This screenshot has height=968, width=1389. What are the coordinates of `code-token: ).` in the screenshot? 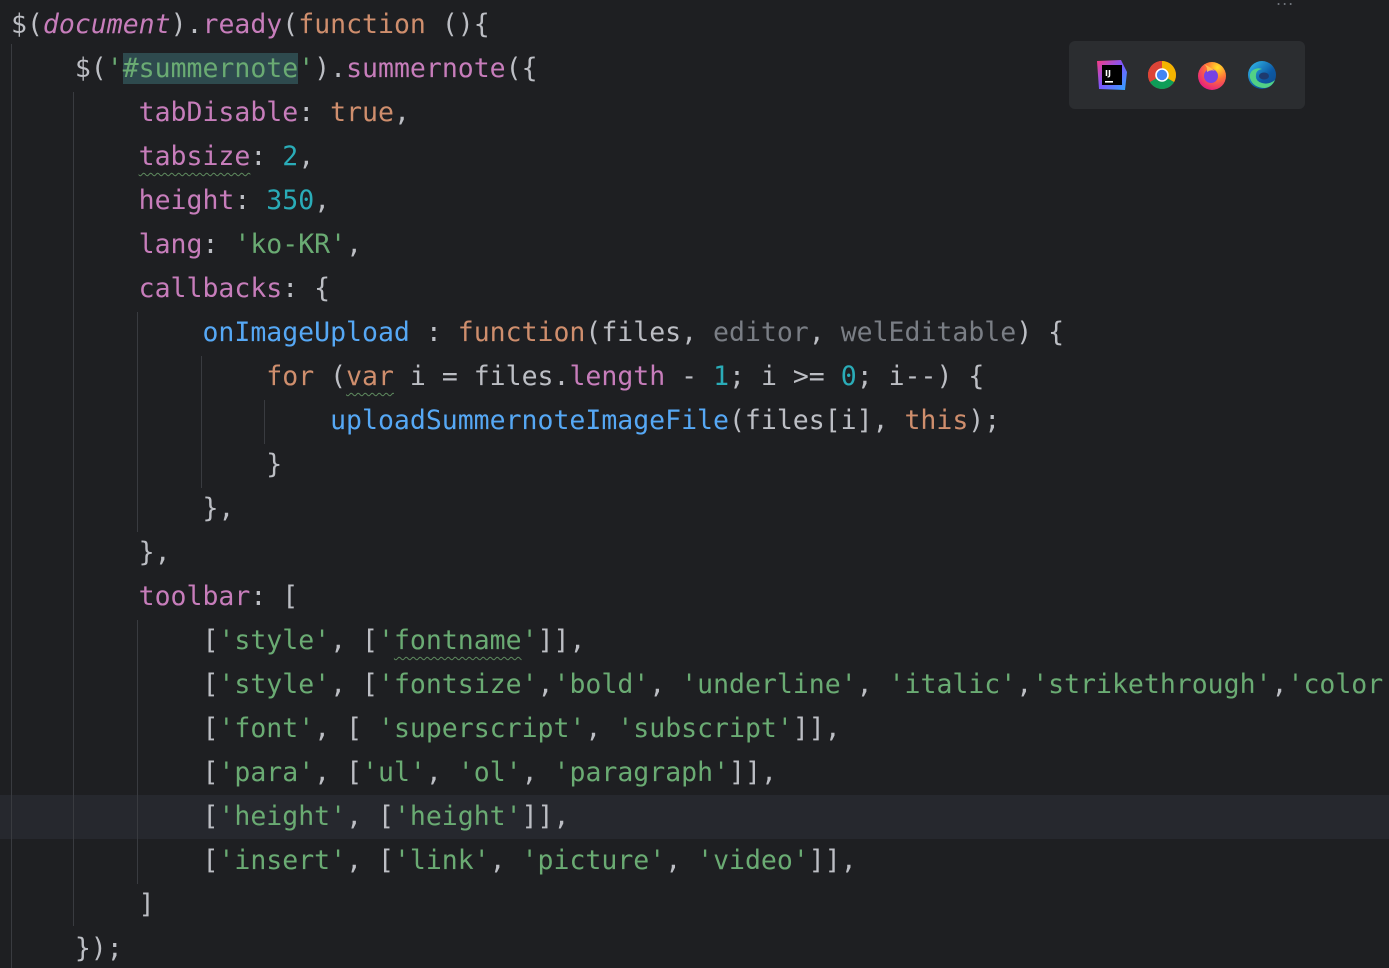 It's located at (330, 68).